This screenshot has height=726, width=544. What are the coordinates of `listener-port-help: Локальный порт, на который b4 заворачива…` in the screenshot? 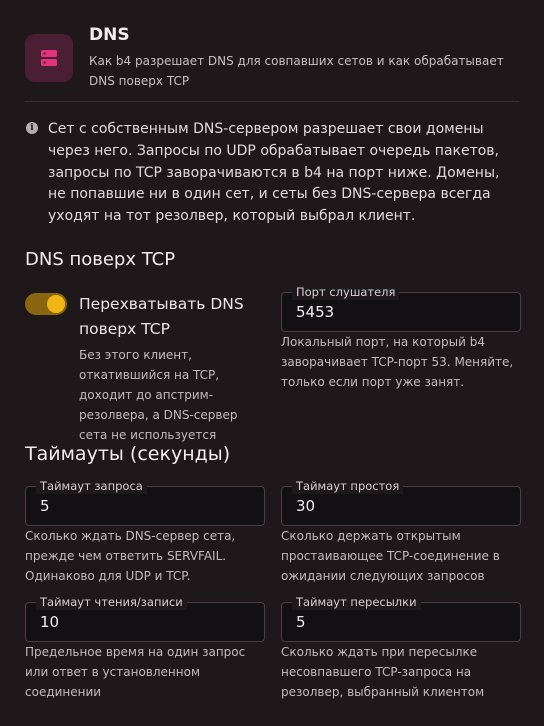 It's located at (397, 362).